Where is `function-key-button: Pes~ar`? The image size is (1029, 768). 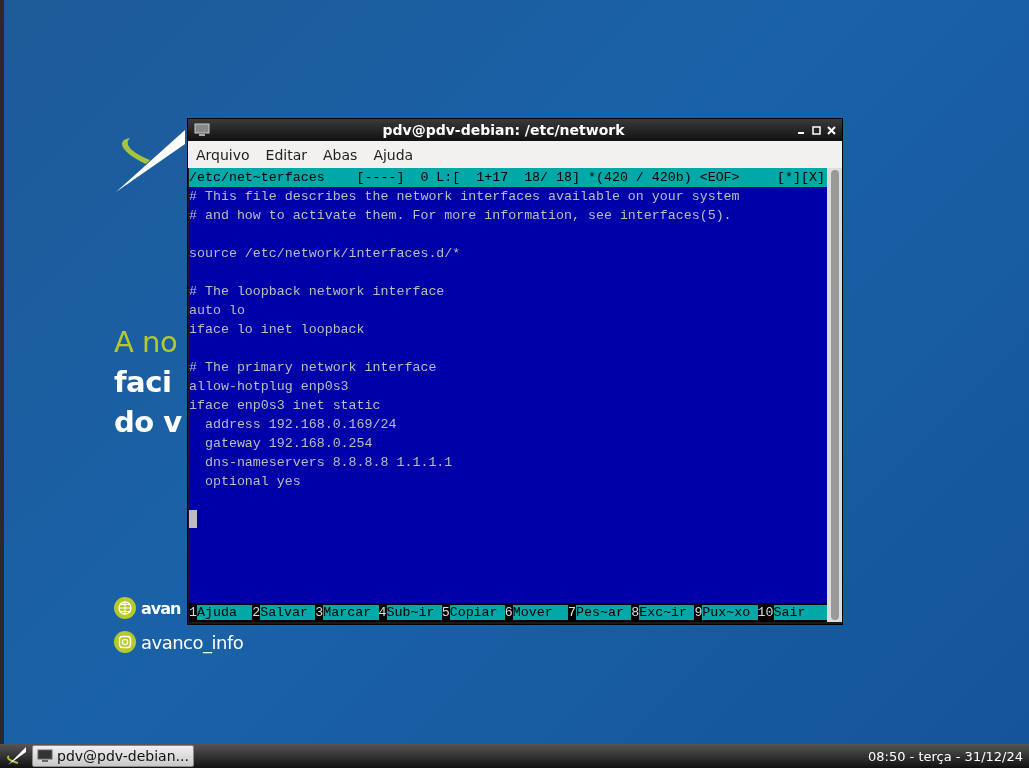 function-key-button: Pes~ar is located at coordinates (604, 612).